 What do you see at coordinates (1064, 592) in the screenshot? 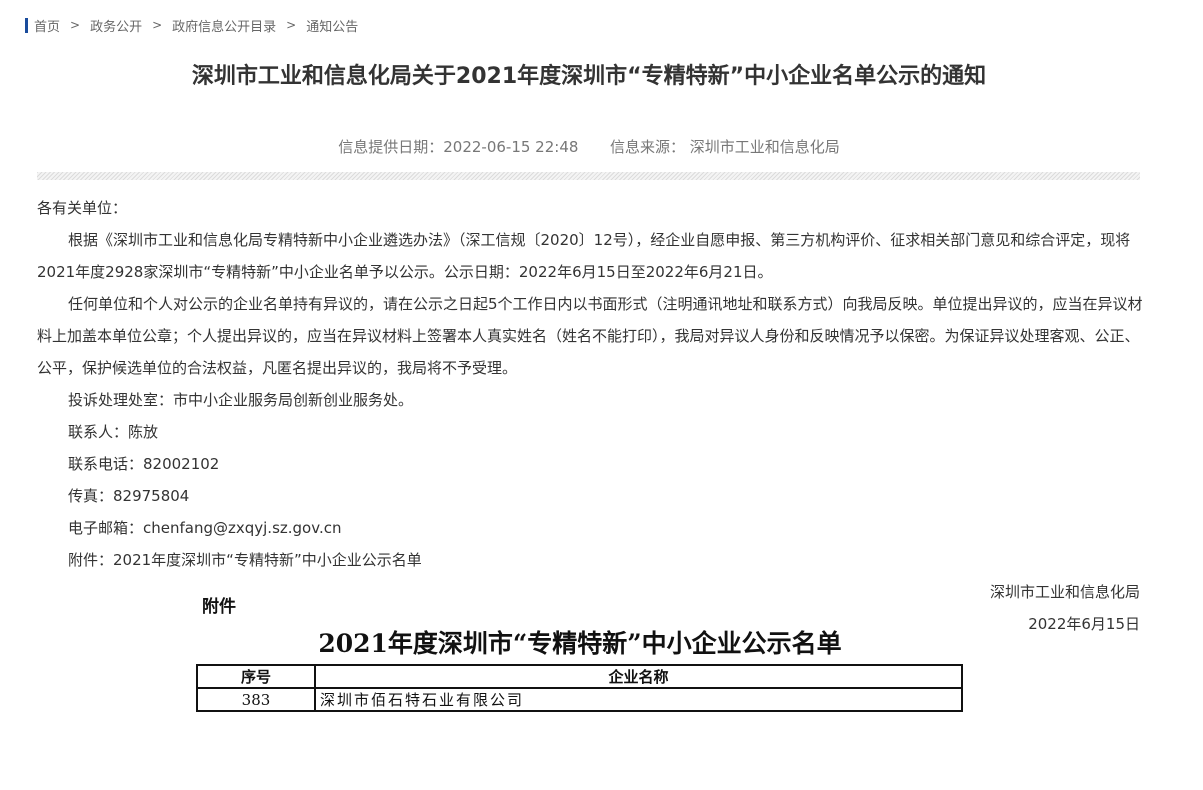
I see `signature-org: 深圳市工业和信息化局` at bounding box center [1064, 592].